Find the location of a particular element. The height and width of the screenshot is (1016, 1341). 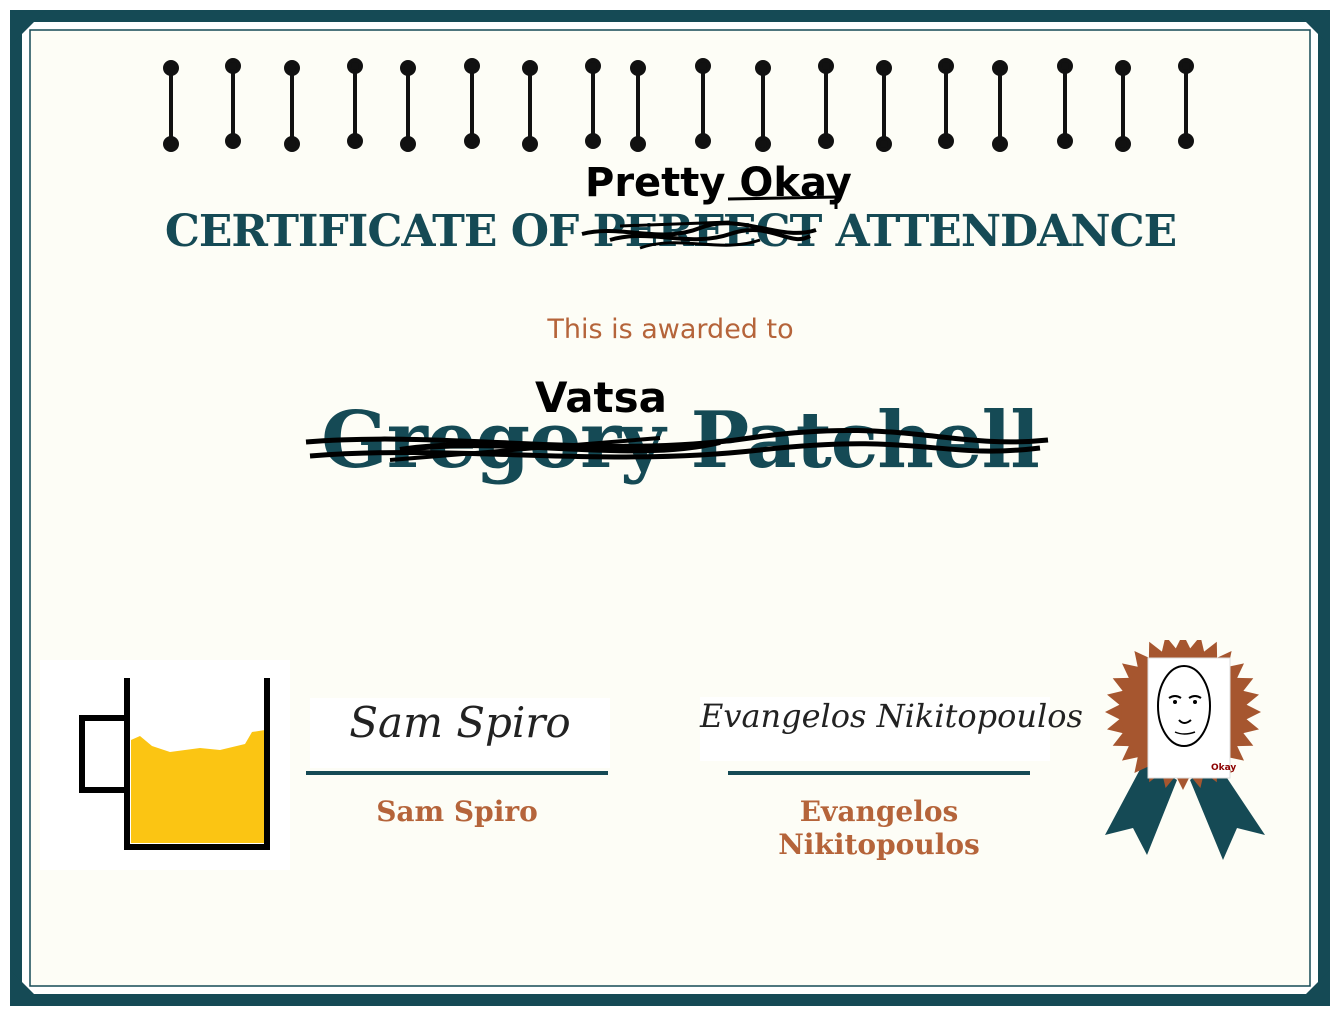

signature-evangelos: Evangelos Nikitopoulos is located at coordinates (891, 729).